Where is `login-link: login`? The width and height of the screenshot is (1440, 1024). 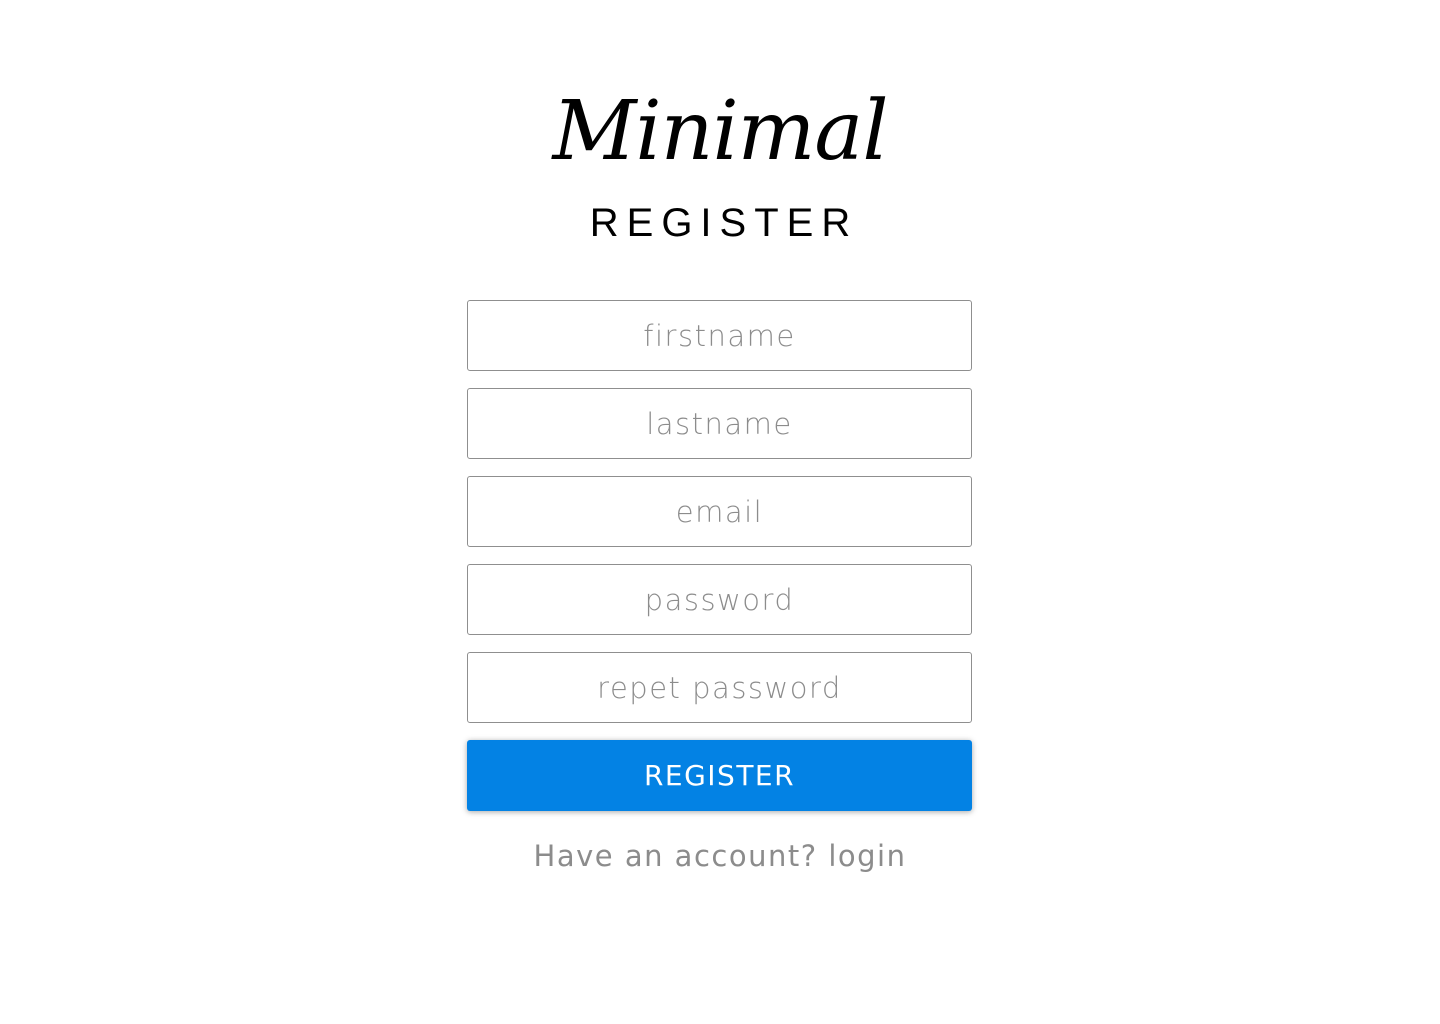 login-link: login is located at coordinates (867, 856).